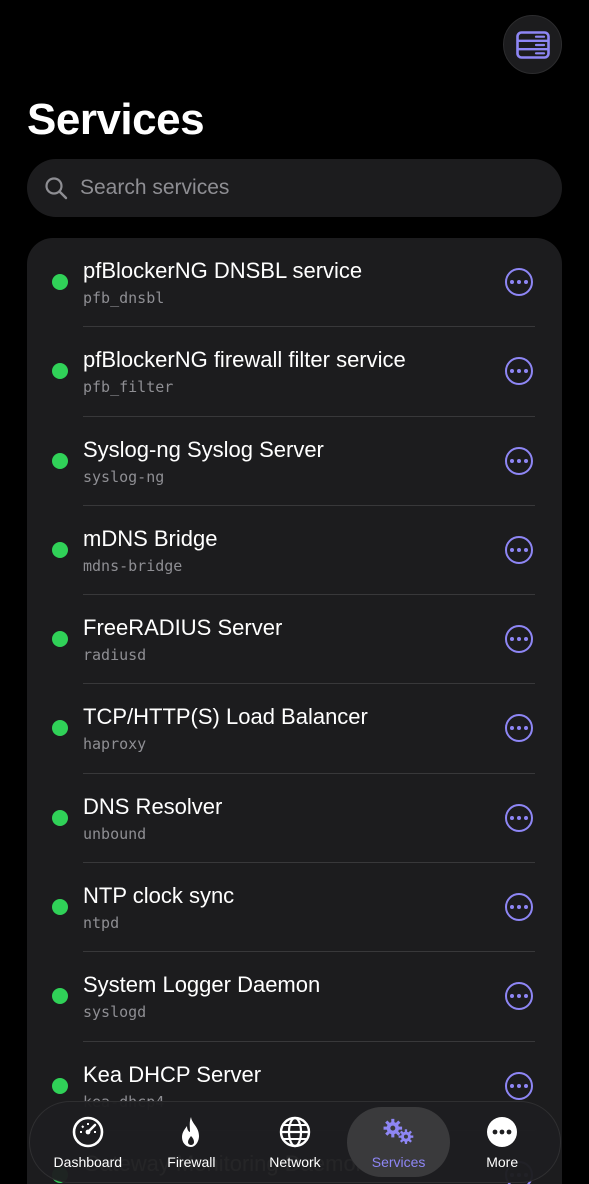  What do you see at coordinates (294, 551) in the screenshot?
I see `service-row: mDNS Bridge mdns-bridge` at bounding box center [294, 551].